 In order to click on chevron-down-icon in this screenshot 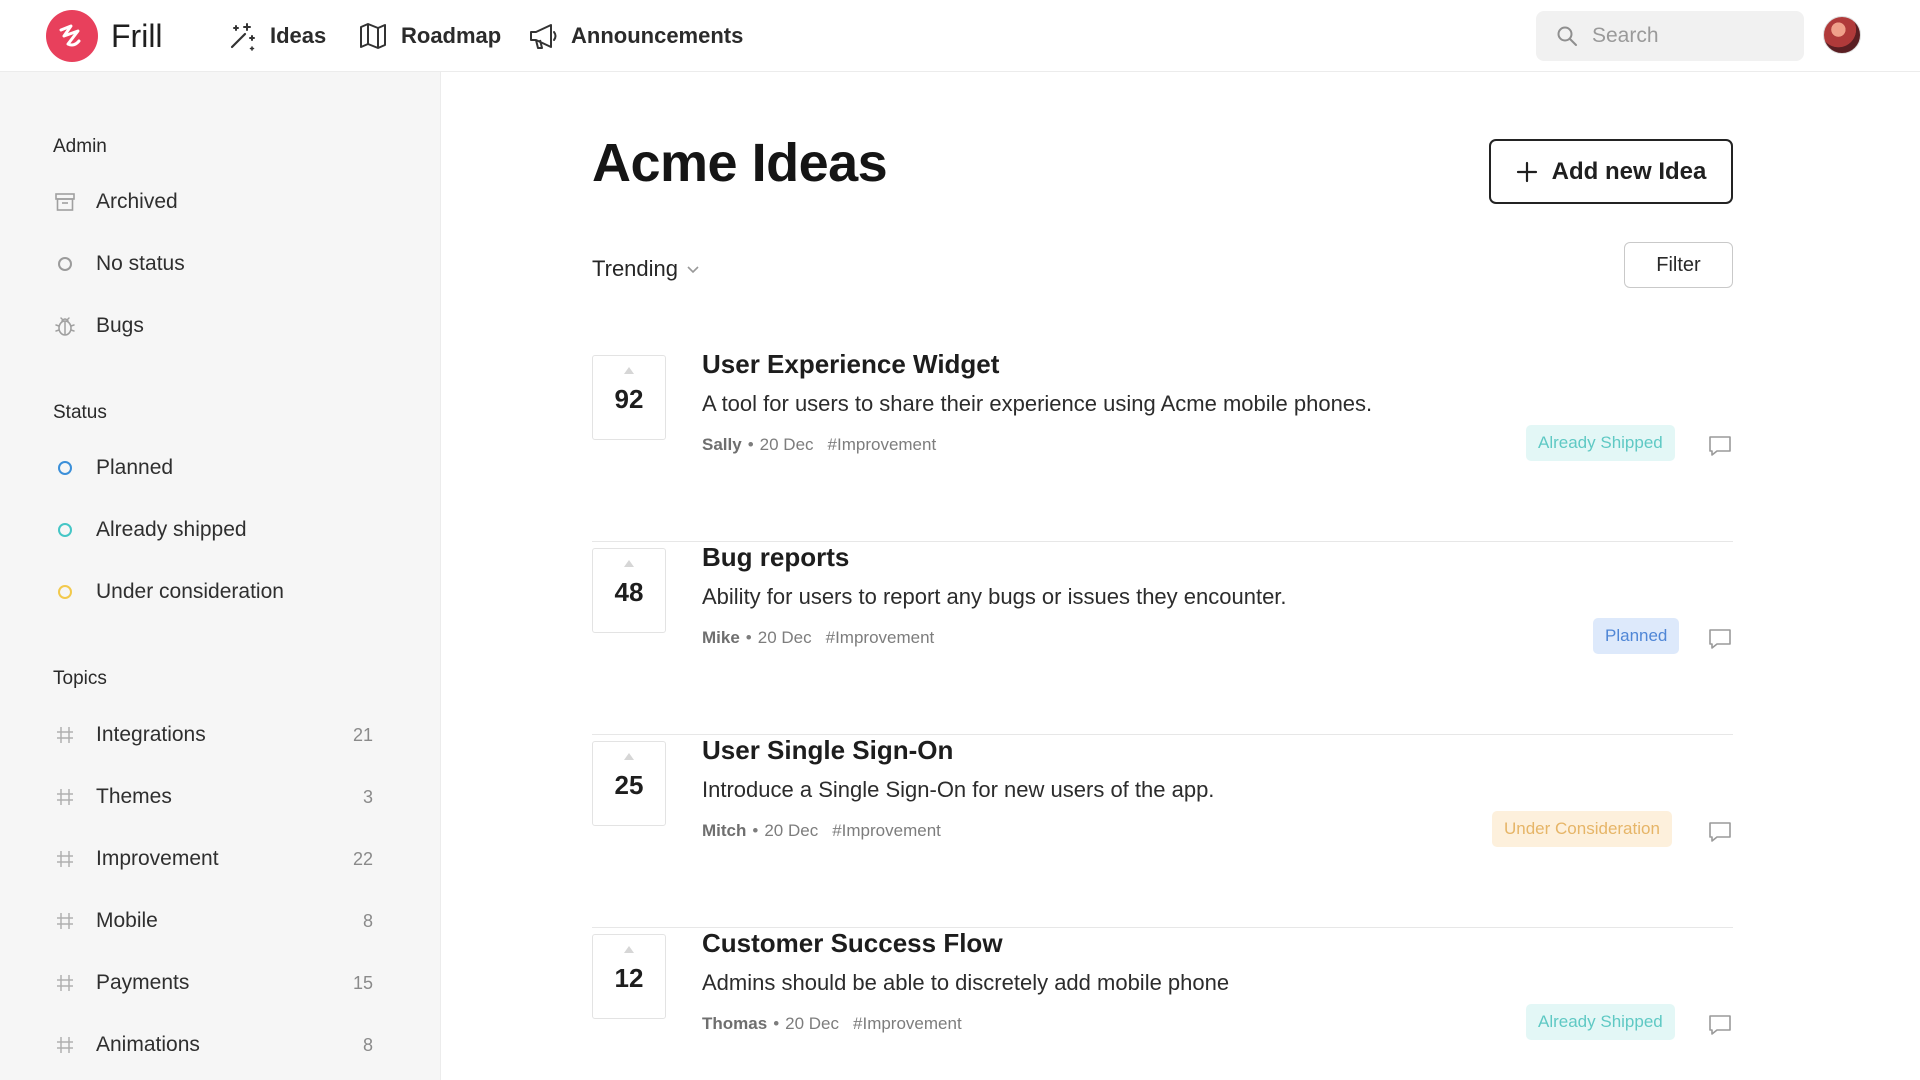, I will do `click(693, 270)`.